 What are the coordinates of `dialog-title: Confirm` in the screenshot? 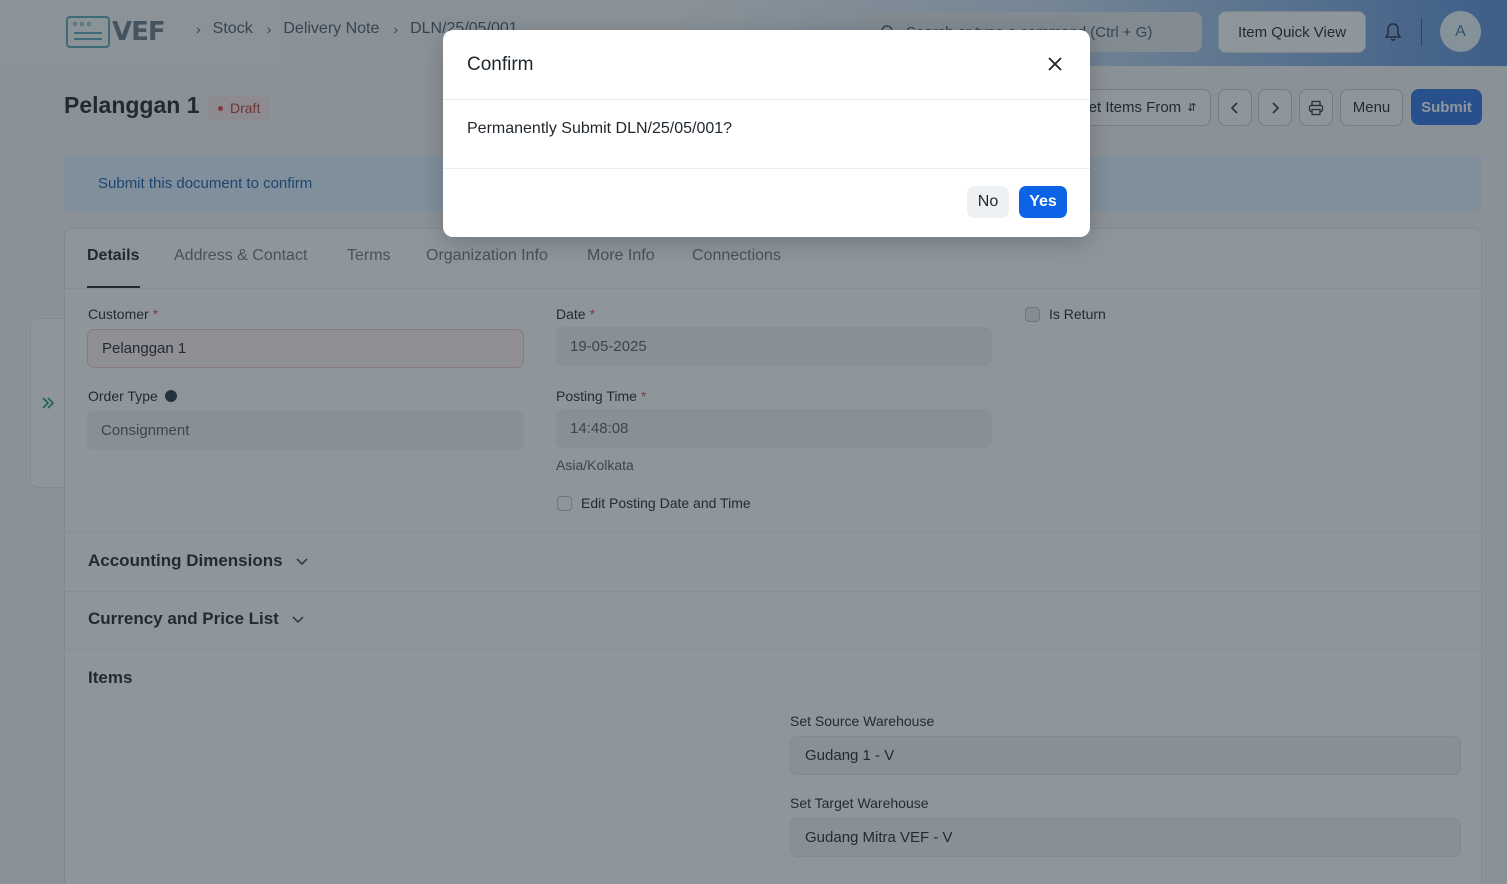 It's located at (500, 64).